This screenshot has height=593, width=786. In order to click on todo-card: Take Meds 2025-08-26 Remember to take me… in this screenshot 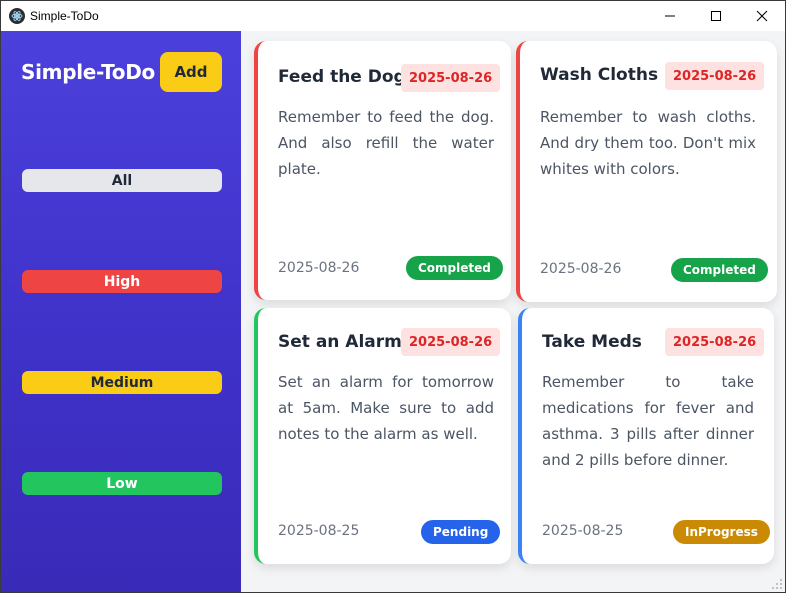, I will do `click(646, 436)`.